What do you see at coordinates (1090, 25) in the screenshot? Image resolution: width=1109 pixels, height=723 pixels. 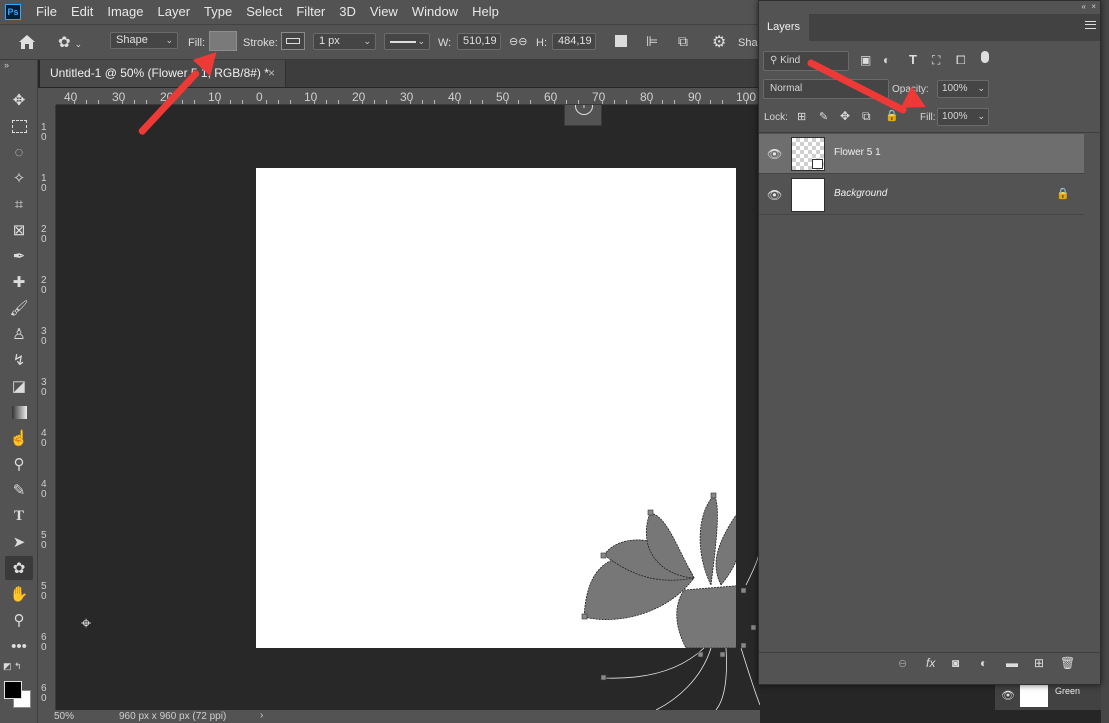 I see `panel-menu-icon` at bounding box center [1090, 25].